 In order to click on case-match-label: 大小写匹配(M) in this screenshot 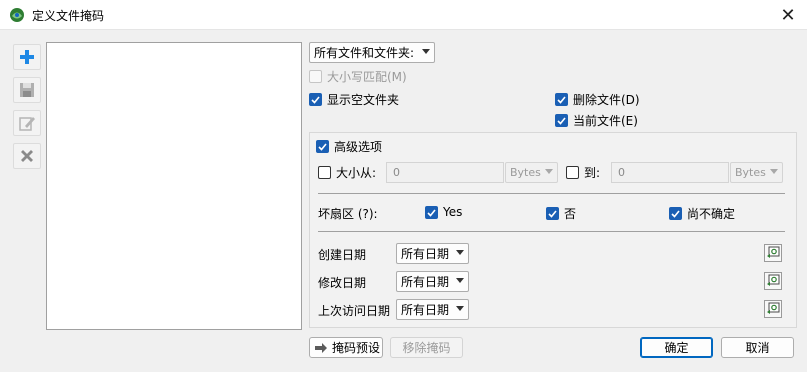, I will do `click(367, 77)`.